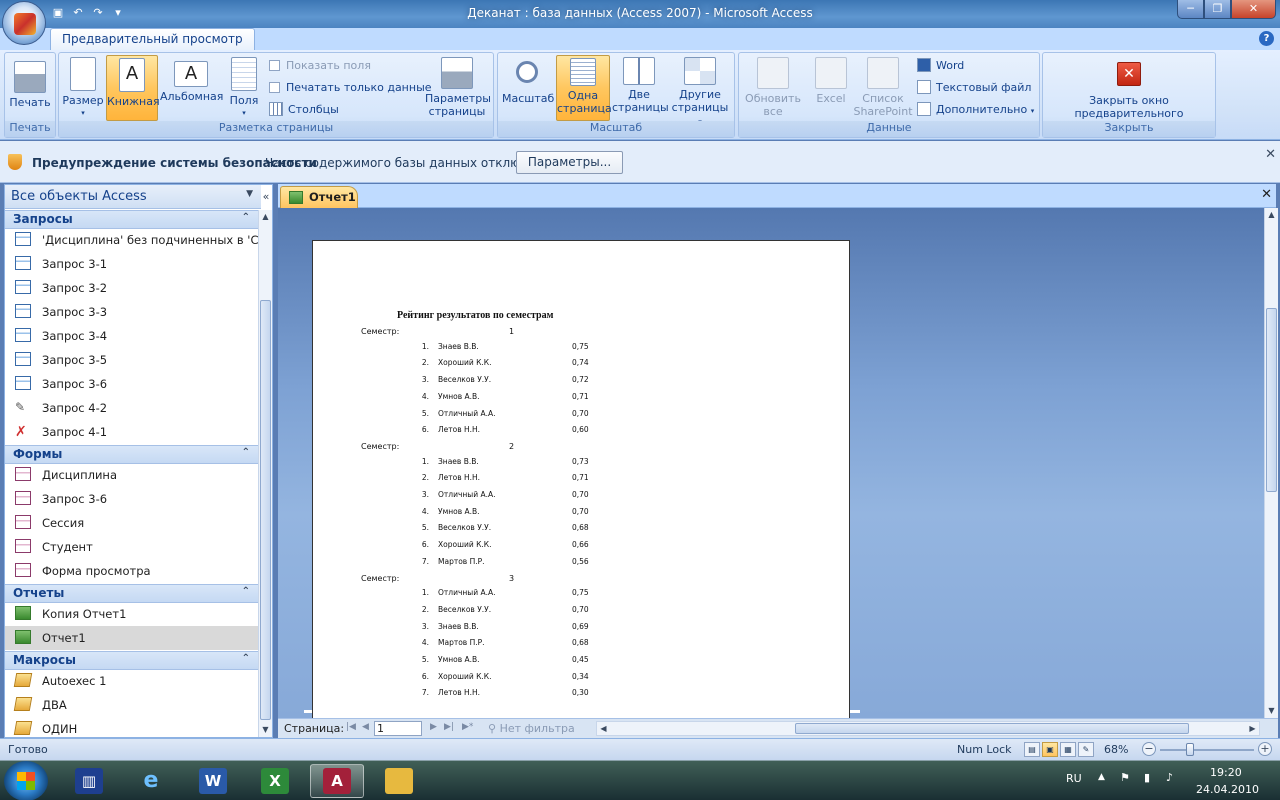  What do you see at coordinates (467, 727) in the screenshot?
I see `new-page-icon: ▶*` at bounding box center [467, 727].